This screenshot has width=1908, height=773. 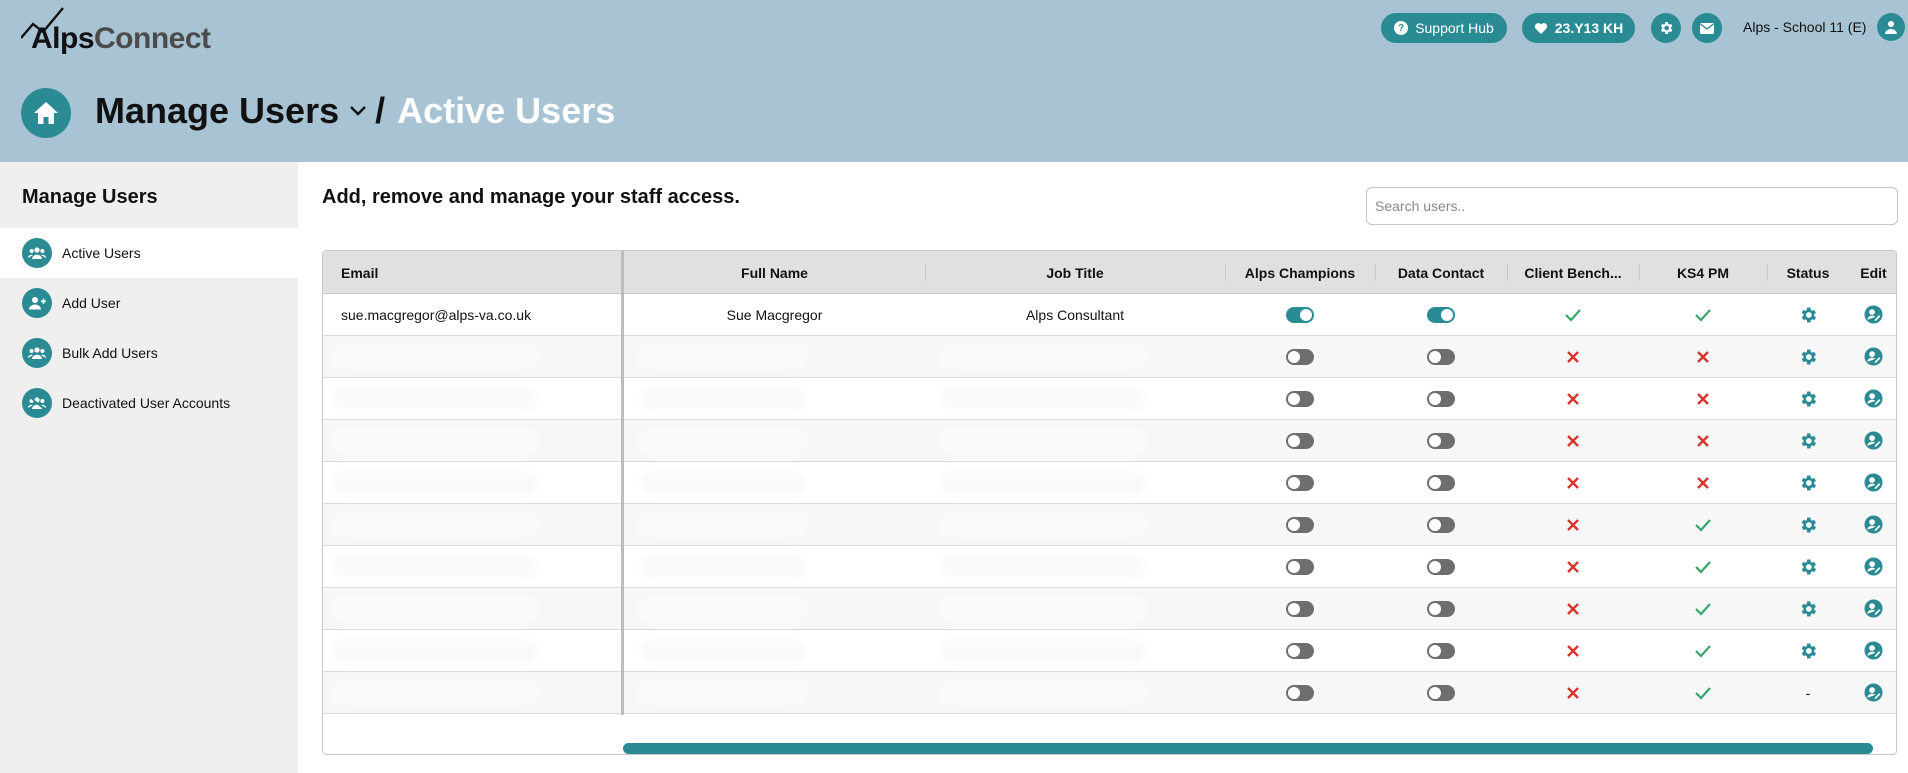 What do you see at coordinates (1300, 272) in the screenshot?
I see `column-header-alps-champions: Alps Champions` at bounding box center [1300, 272].